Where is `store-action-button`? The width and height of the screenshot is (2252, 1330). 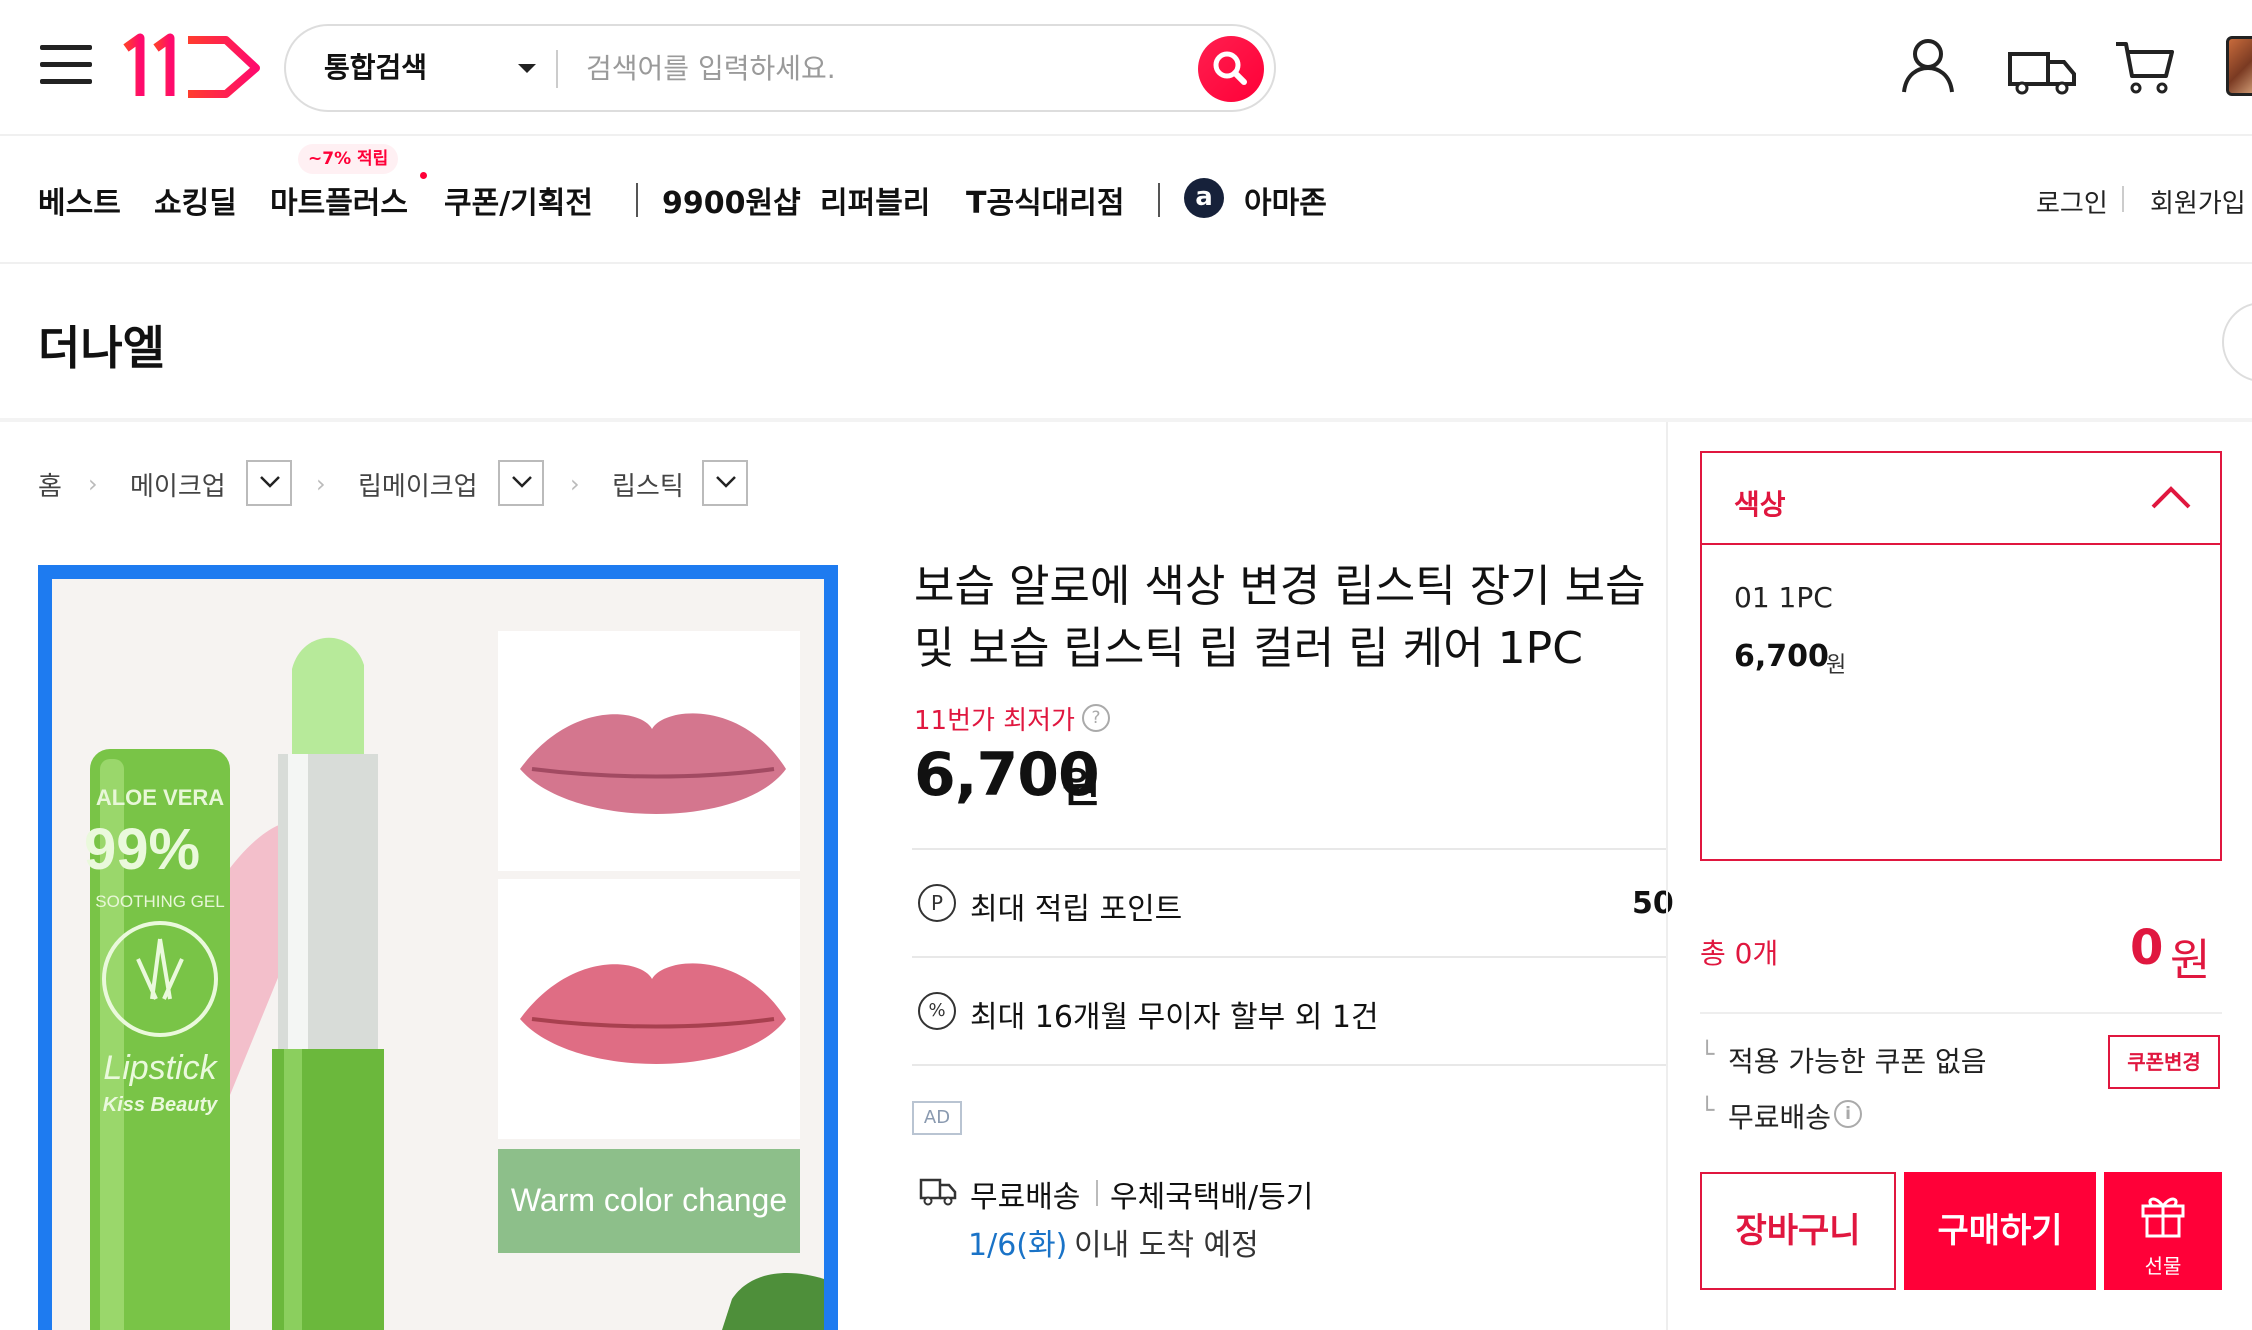 store-action-button is located at coordinates (2237, 342).